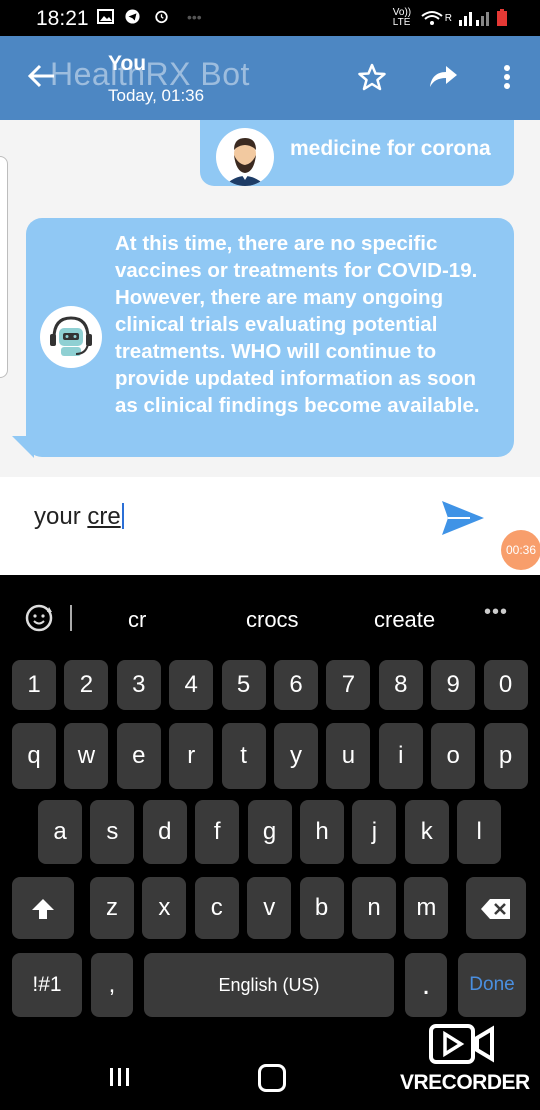  I want to click on user-message-text: medicine for corona, so click(390, 148).